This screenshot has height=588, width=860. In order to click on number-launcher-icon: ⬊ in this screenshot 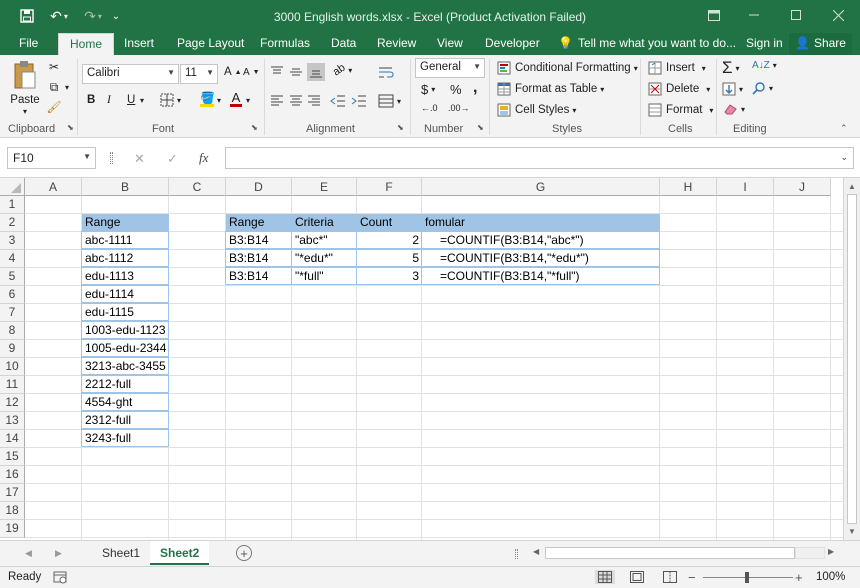, I will do `click(480, 127)`.